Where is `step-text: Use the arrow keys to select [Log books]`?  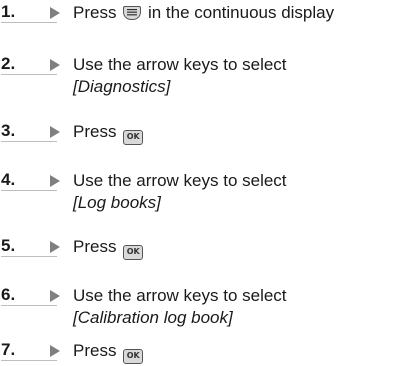
step-text: Use the arrow keys to select [Log books] is located at coordinates (180, 192).